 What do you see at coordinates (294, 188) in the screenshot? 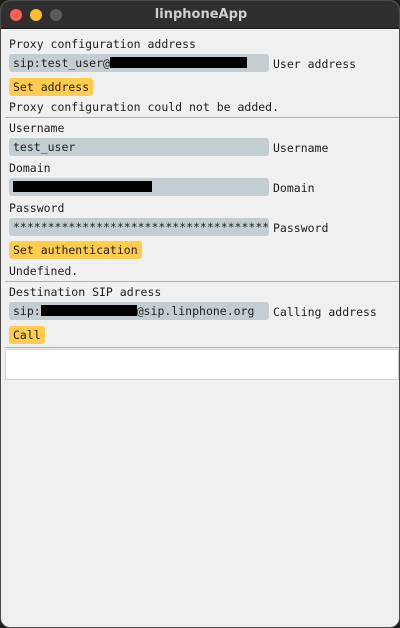
I see `domain-side-label: Domain` at bounding box center [294, 188].